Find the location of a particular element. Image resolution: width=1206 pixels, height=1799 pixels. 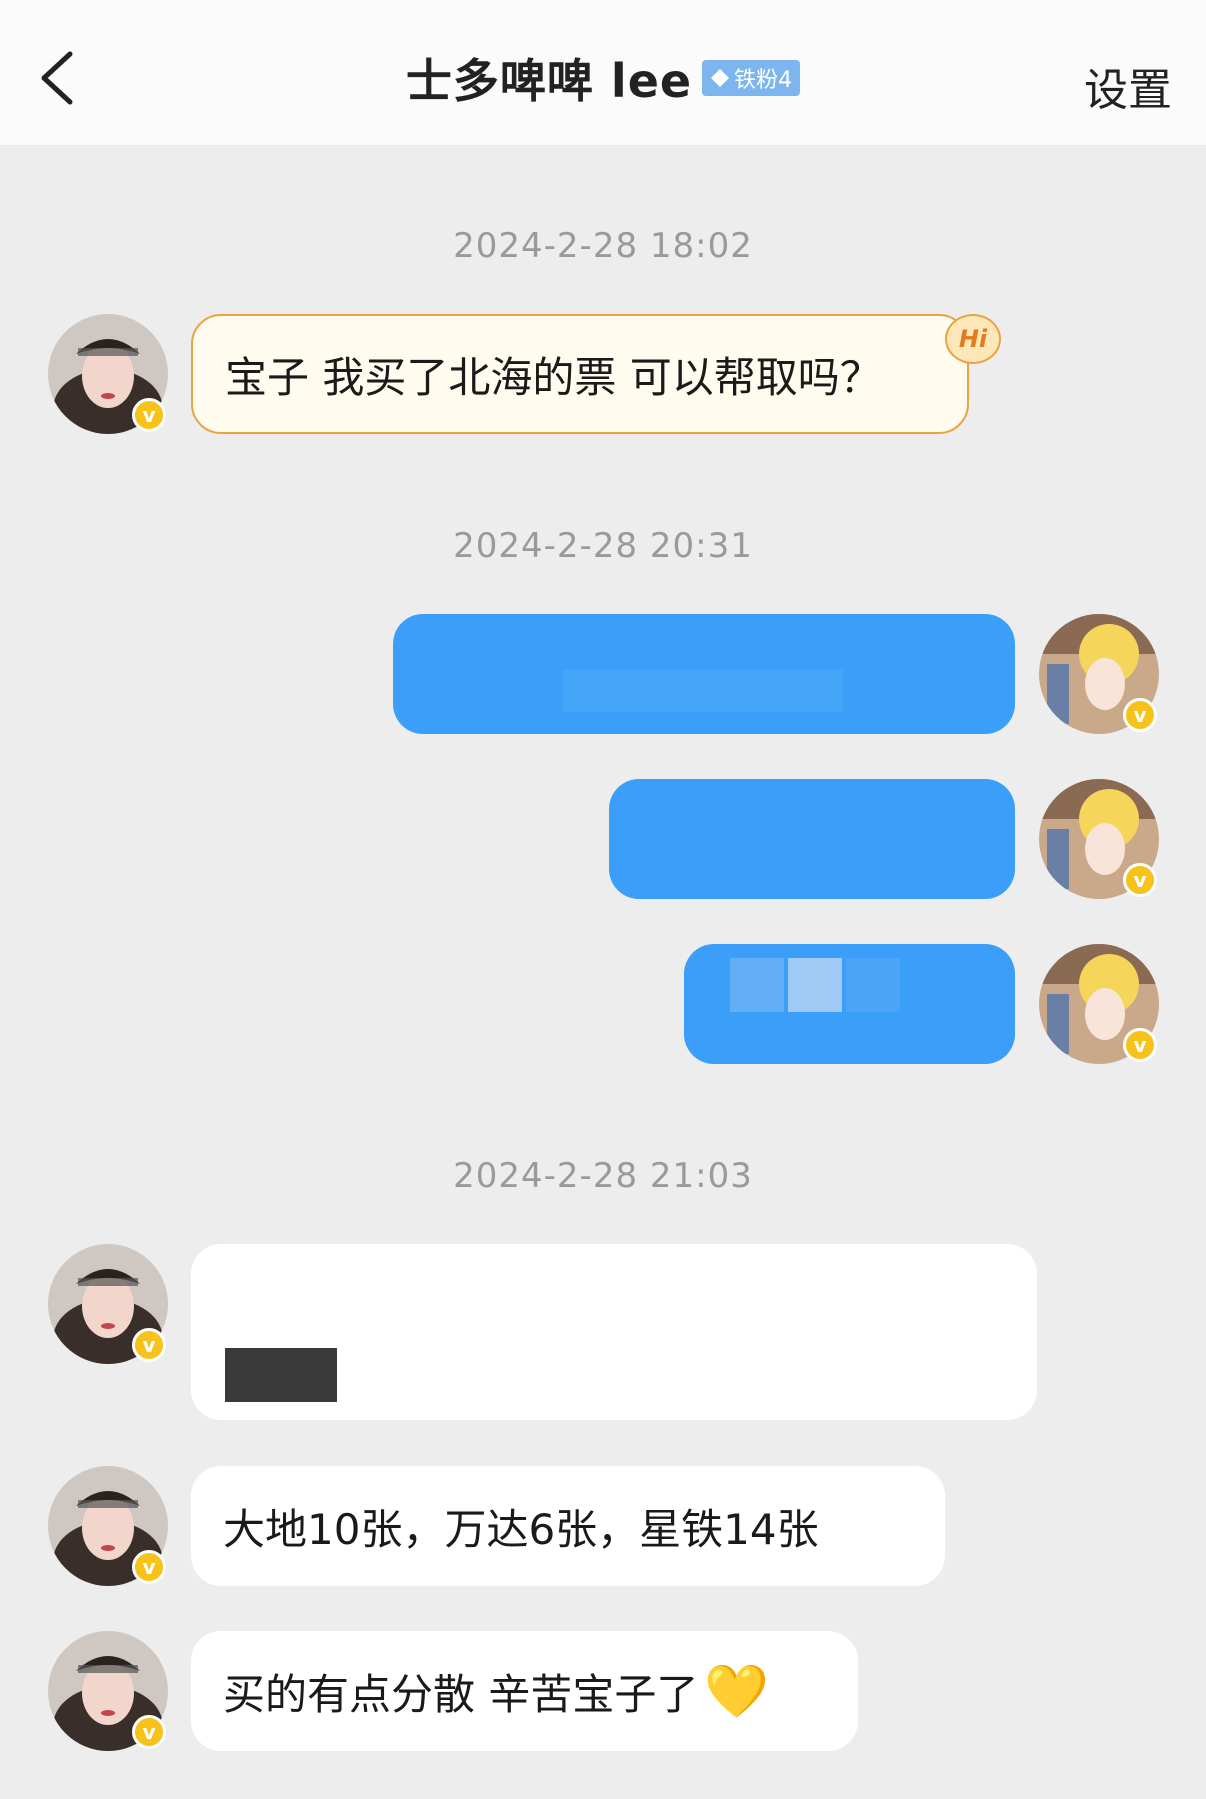

received-message-bubble: 宝子 我买了北海的票 可以帮取吗？ is located at coordinates (580, 374).